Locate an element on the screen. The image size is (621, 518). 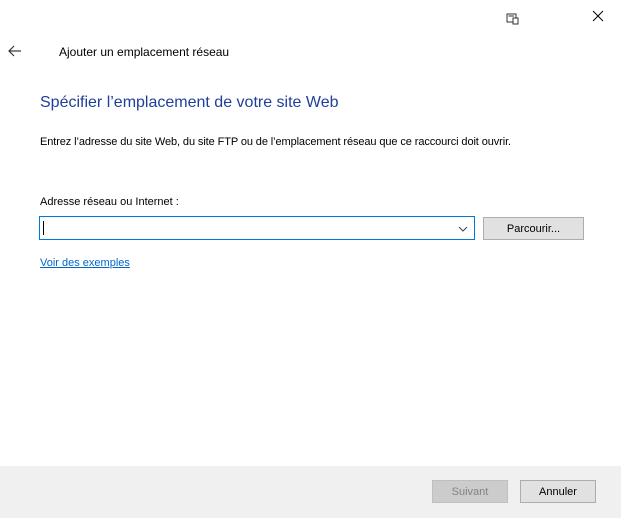
address-input is located at coordinates (245, 228).